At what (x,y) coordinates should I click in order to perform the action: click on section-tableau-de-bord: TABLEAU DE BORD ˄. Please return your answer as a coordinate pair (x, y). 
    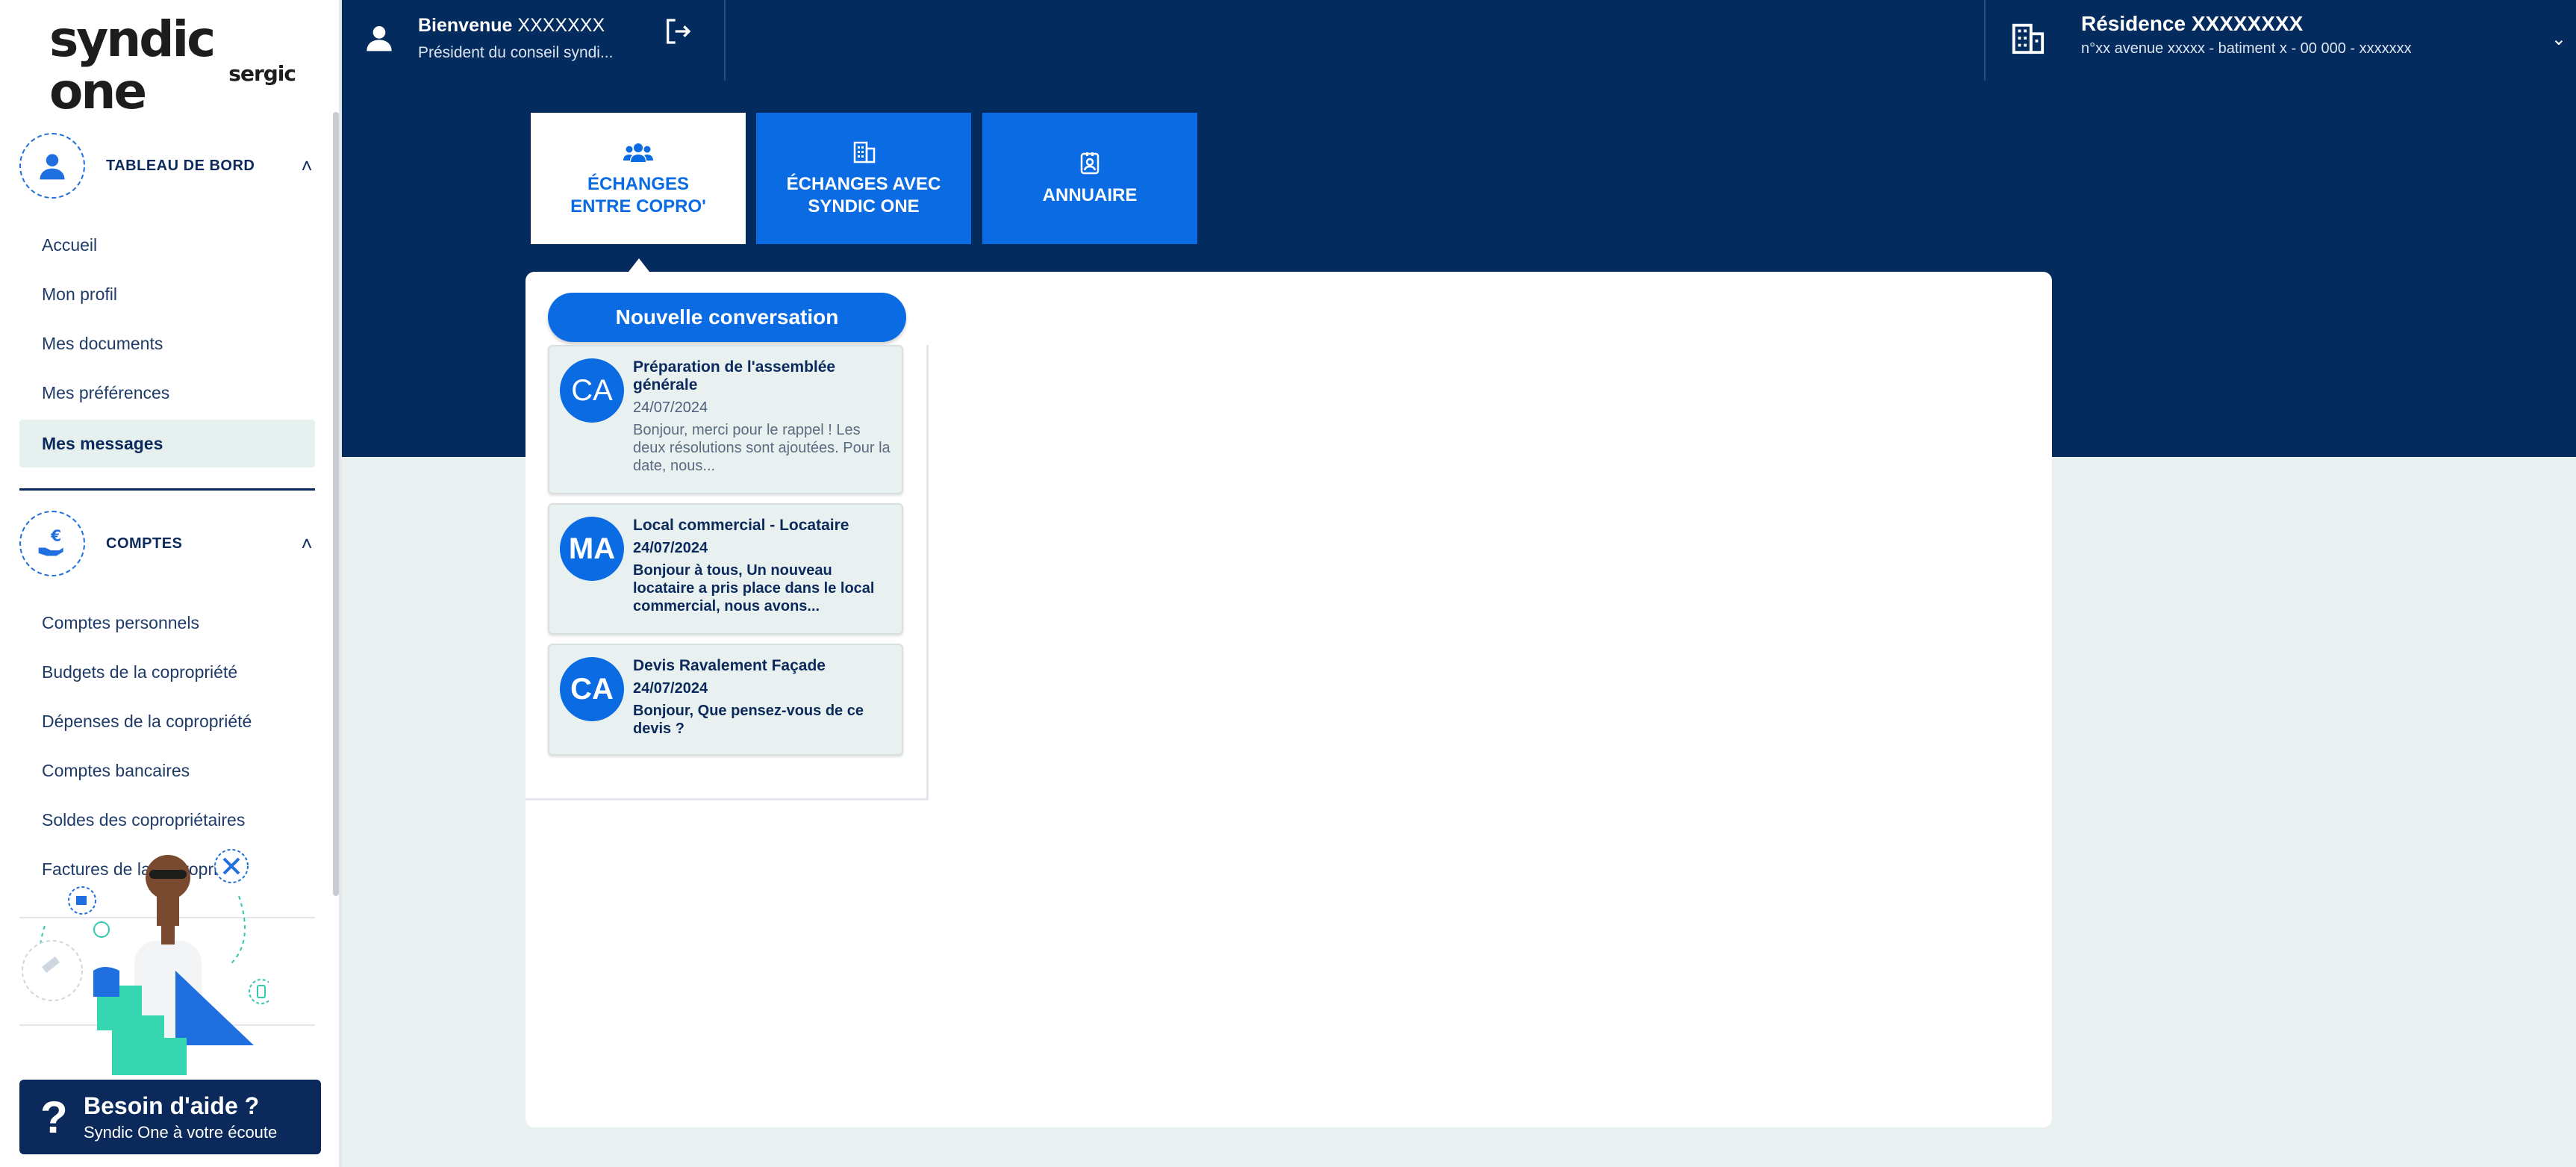
    Looking at the image, I should click on (168, 166).